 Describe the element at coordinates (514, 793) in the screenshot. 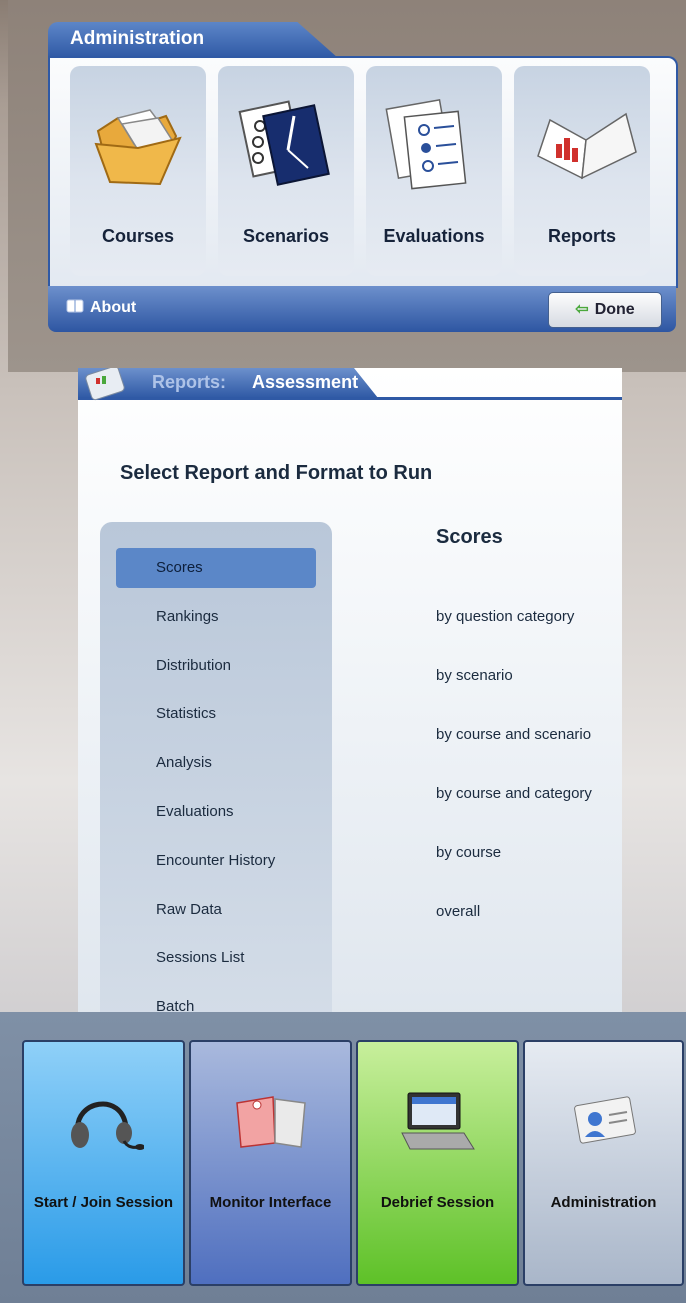

I see `format-item: by course and category` at that location.